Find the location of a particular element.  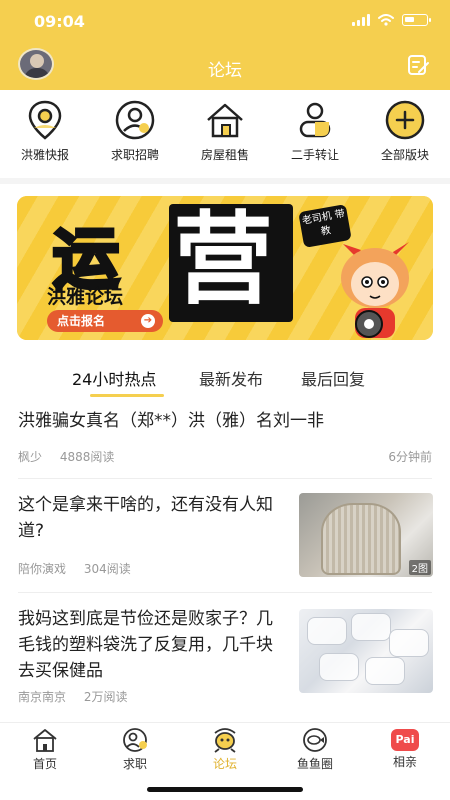

nav-fish-circle: 鱼鱼圈 is located at coordinates (315, 749).